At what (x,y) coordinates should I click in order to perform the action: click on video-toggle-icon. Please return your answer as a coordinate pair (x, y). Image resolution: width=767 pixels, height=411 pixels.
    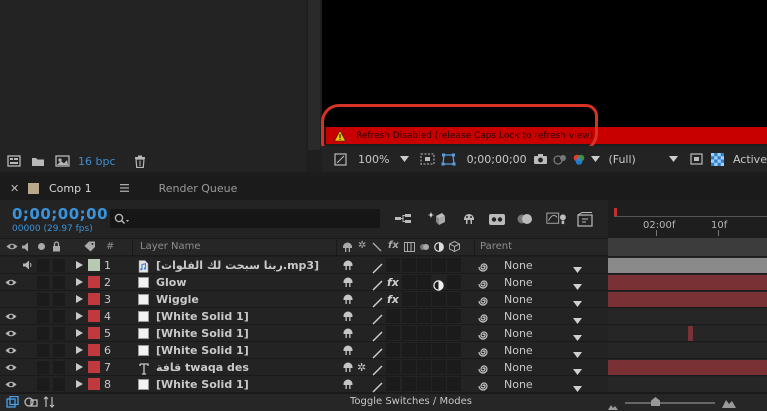
    Looking at the image, I should click on (12, 248).